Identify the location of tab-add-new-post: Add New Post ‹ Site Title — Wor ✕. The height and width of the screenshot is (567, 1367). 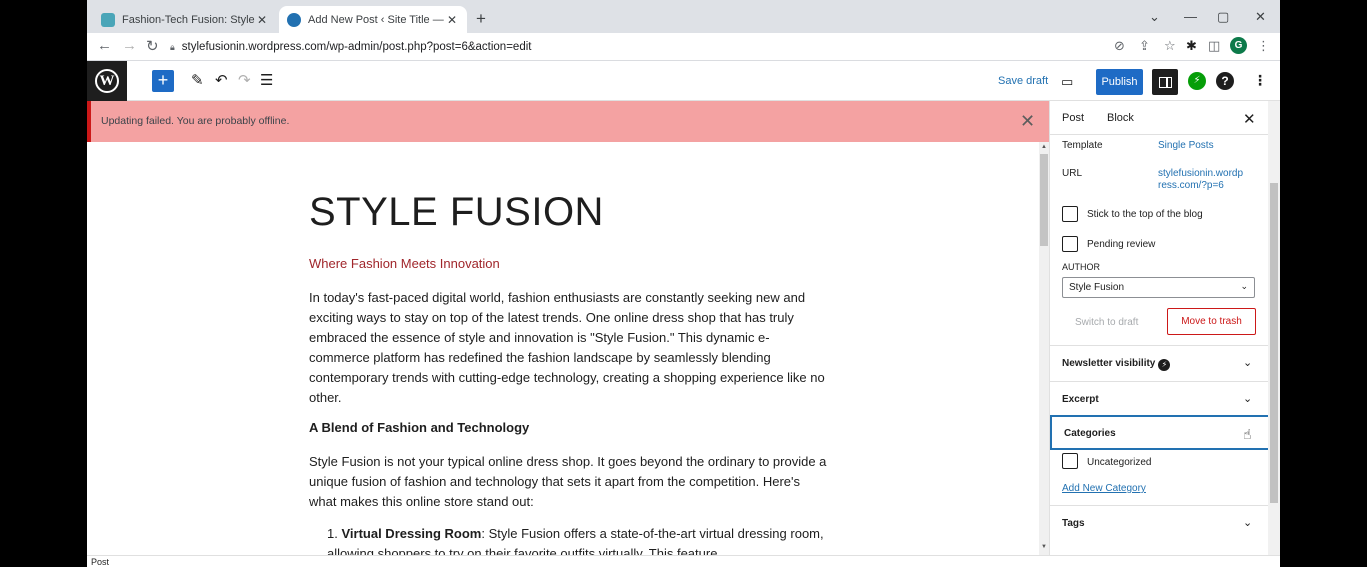
(373, 19).